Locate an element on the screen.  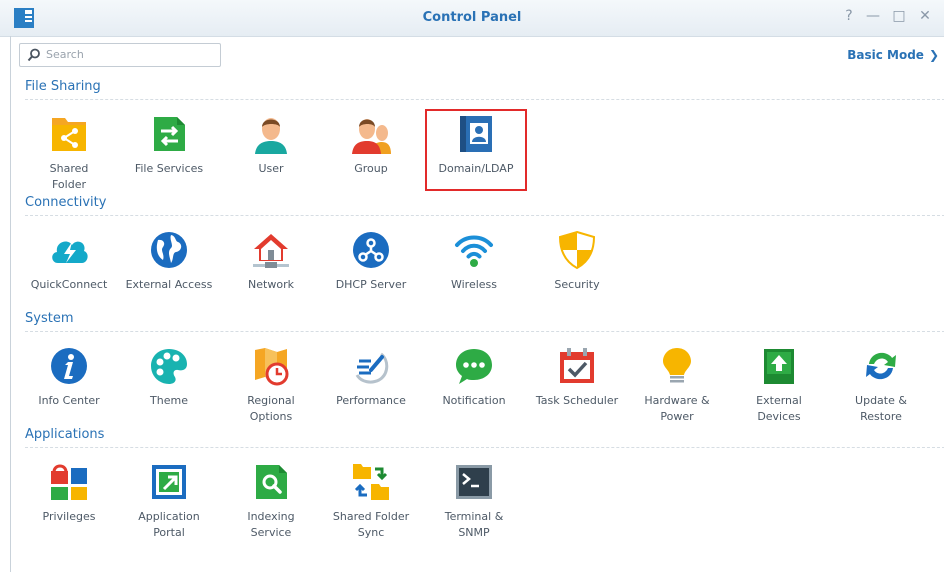
item-external-access: External Access is located at coordinates (169, 261).